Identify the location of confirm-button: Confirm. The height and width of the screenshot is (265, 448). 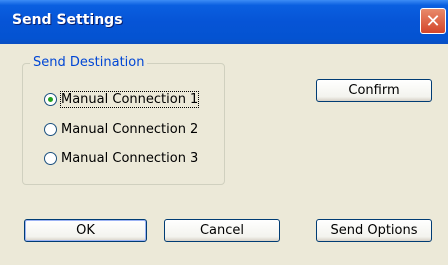
(374, 90).